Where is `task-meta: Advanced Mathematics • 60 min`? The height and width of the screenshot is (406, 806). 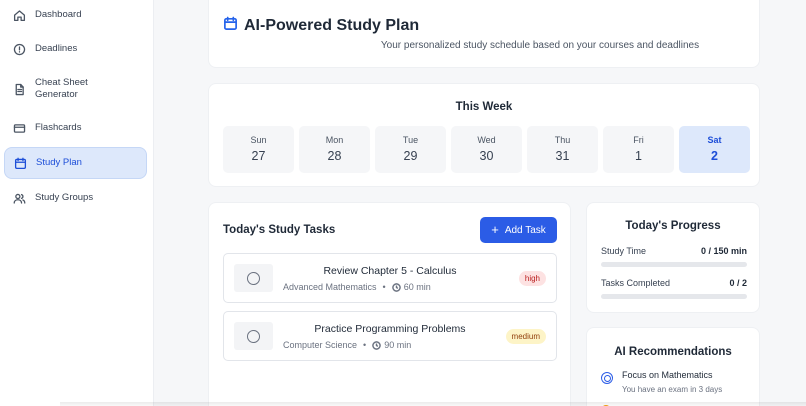 task-meta: Advanced Mathematics • 60 min is located at coordinates (357, 287).